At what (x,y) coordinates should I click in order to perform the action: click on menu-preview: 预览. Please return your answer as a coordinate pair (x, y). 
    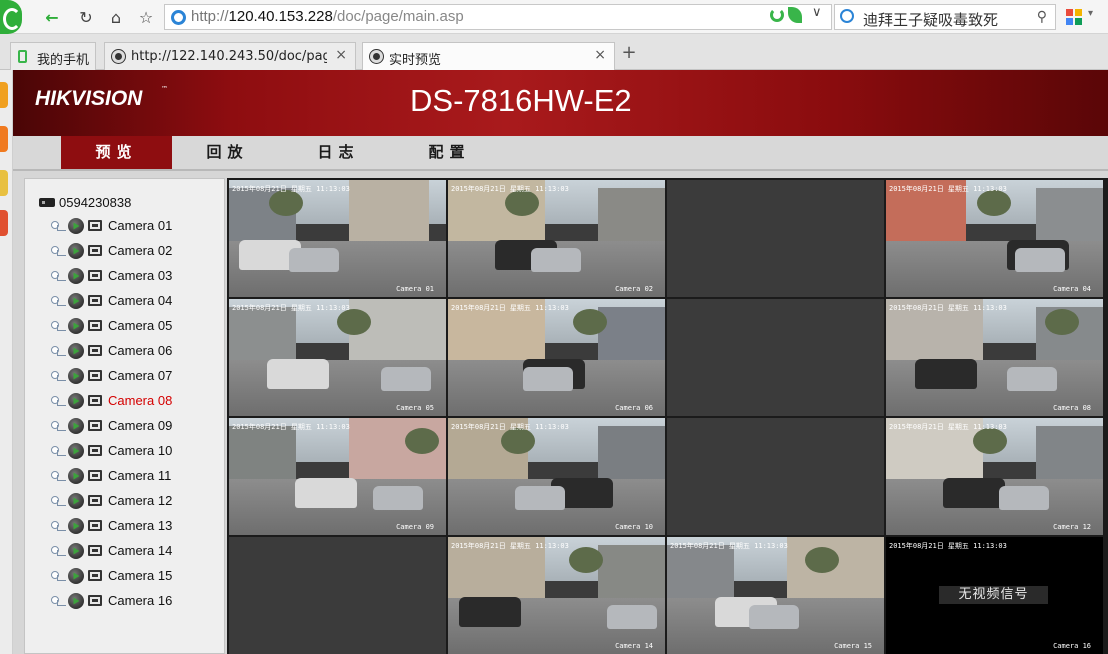
    Looking at the image, I should click on (116, 152).